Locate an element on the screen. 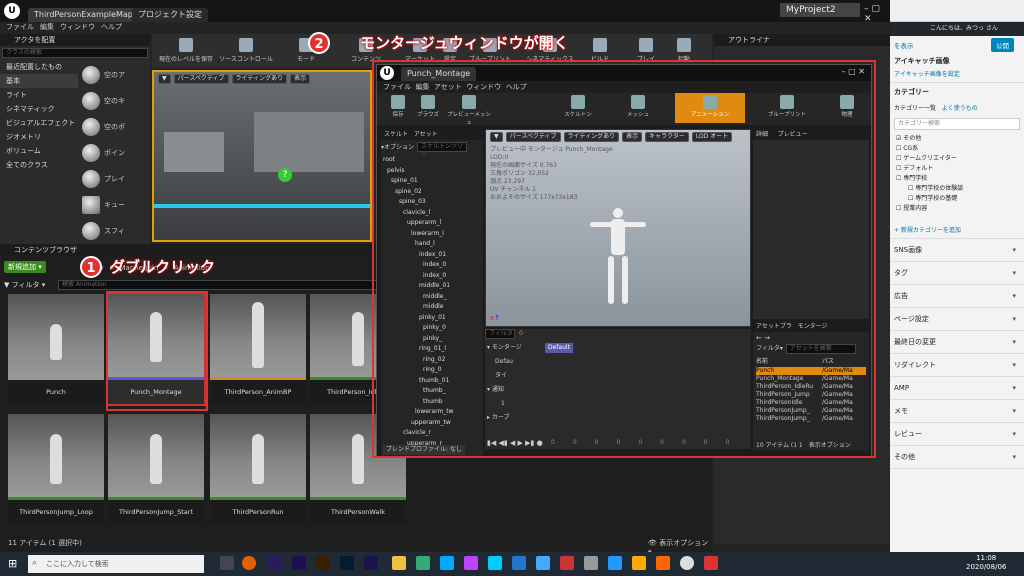 The width and height of the screenshot is (1024, 576). place-item: 空のア is located at coordinates (115, 75).